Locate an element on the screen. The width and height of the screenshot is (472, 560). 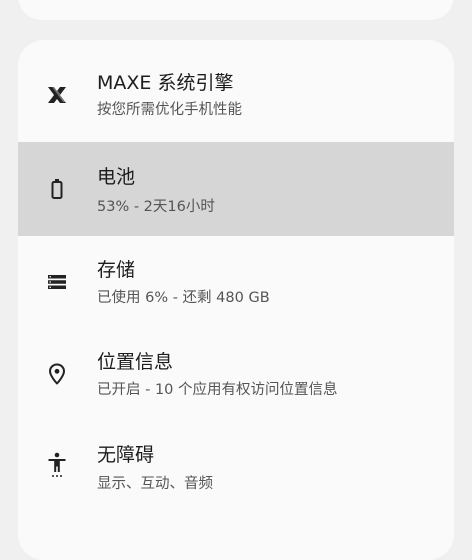
settings-item-title: MAXE 系统引擎 is located at coordinates (165, 83).